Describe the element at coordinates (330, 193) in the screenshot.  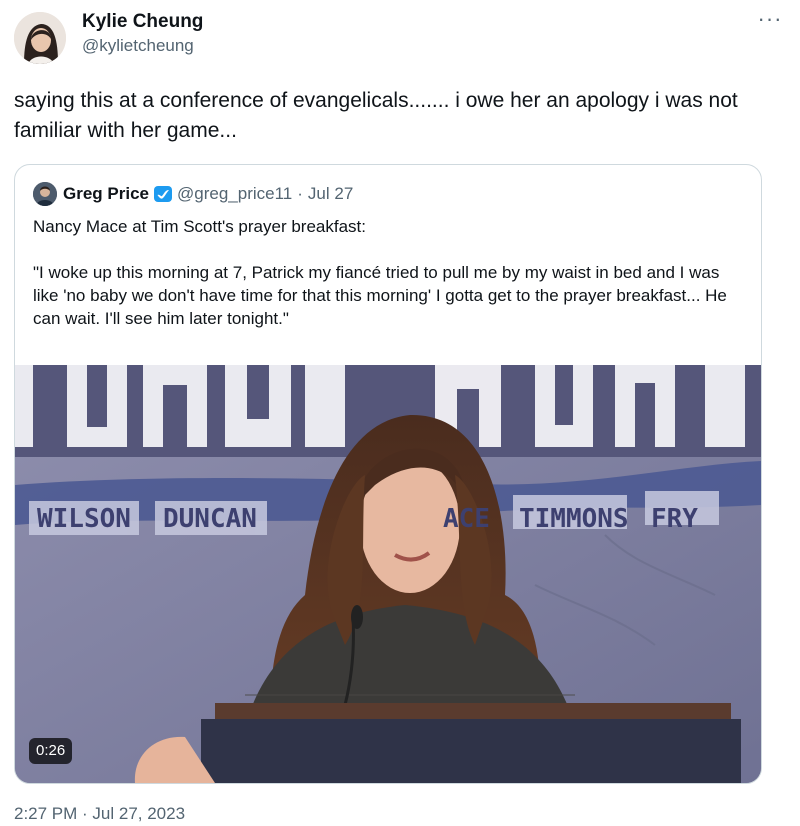
I see `quoted-date: Jul 27` at that location.